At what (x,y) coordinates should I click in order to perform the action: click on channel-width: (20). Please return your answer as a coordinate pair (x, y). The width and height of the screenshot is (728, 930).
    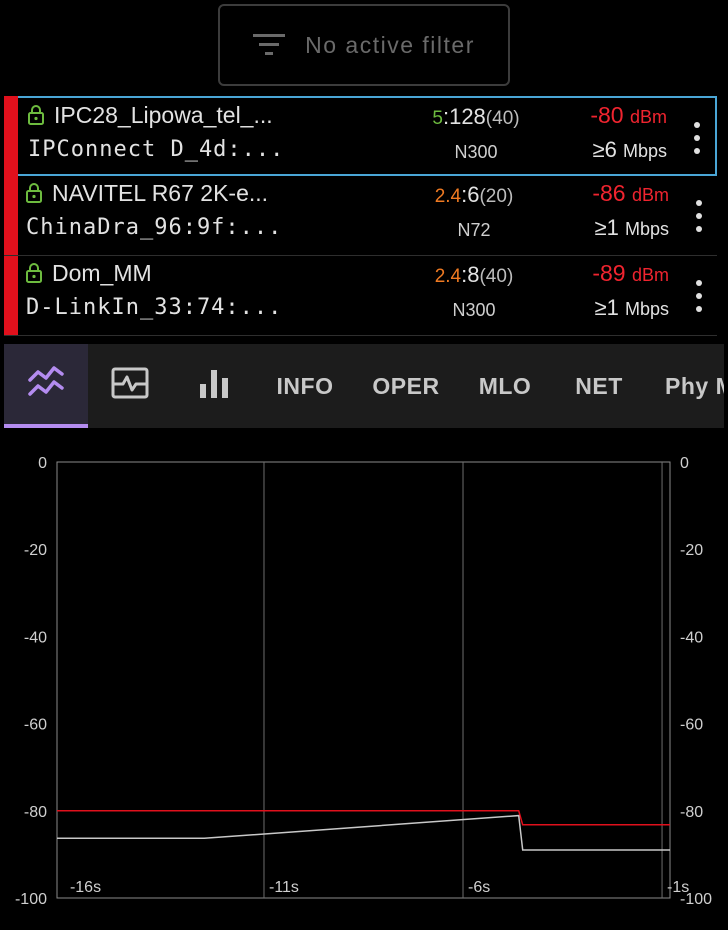
    Looking at the image, I should click on (496, 196).